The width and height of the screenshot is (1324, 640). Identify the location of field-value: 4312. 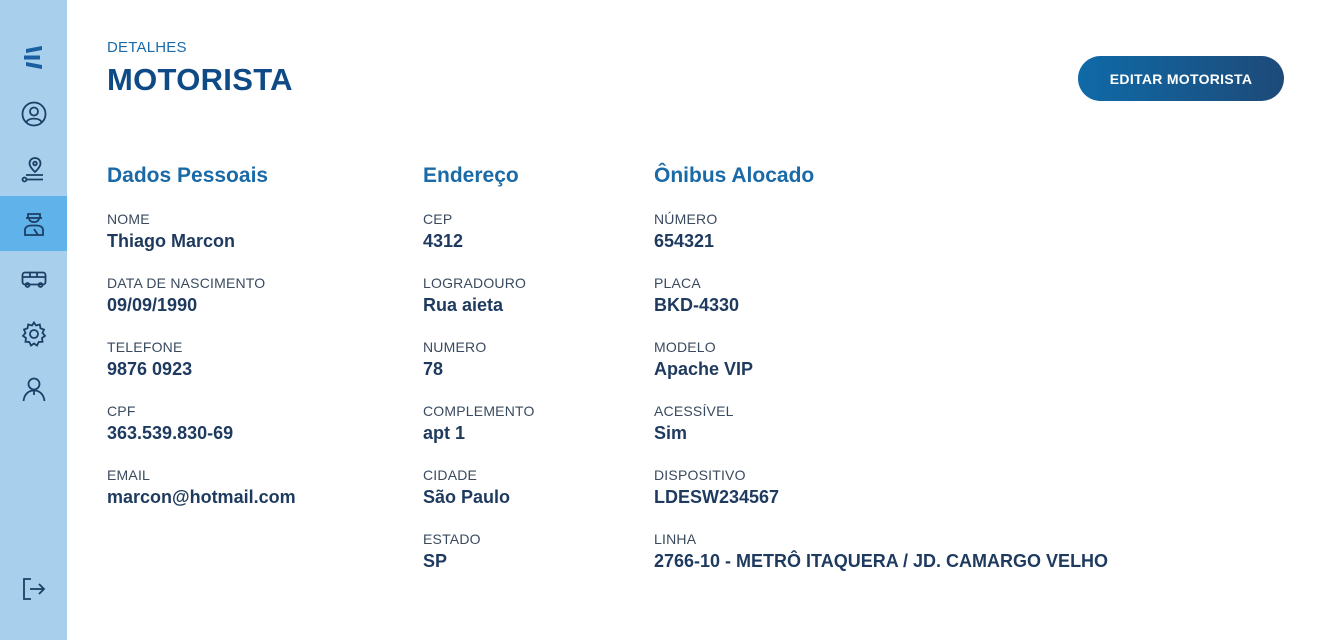
(443, 241).